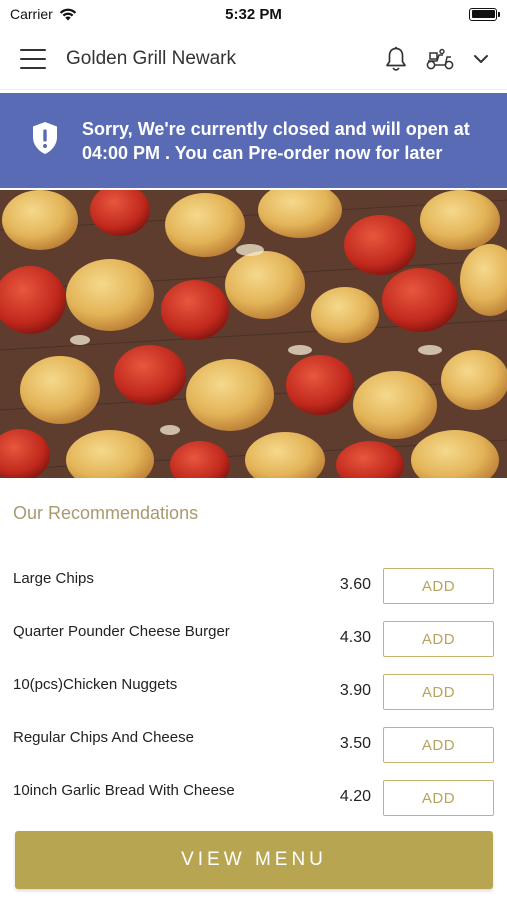 This screenshot has width=507, height=900. What do you see at coordinates (440, 59) in the screenshot?
I see `scooter-delivery-icon` at bounding box center [440, 59].